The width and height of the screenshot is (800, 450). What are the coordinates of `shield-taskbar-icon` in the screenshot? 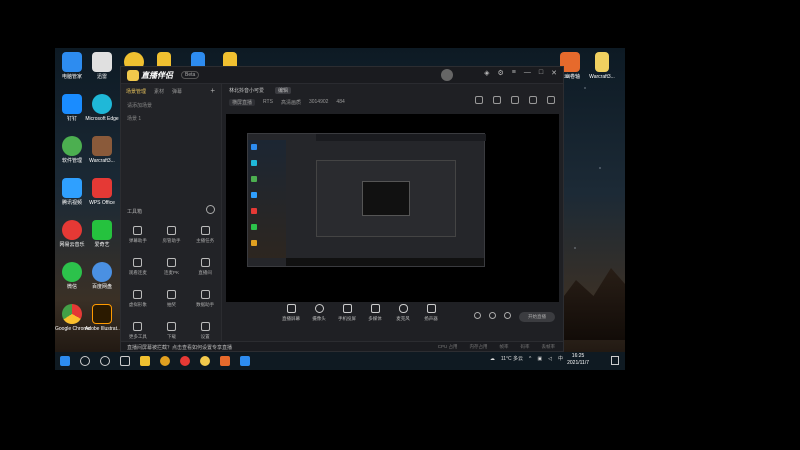 It's located at (245, 361).